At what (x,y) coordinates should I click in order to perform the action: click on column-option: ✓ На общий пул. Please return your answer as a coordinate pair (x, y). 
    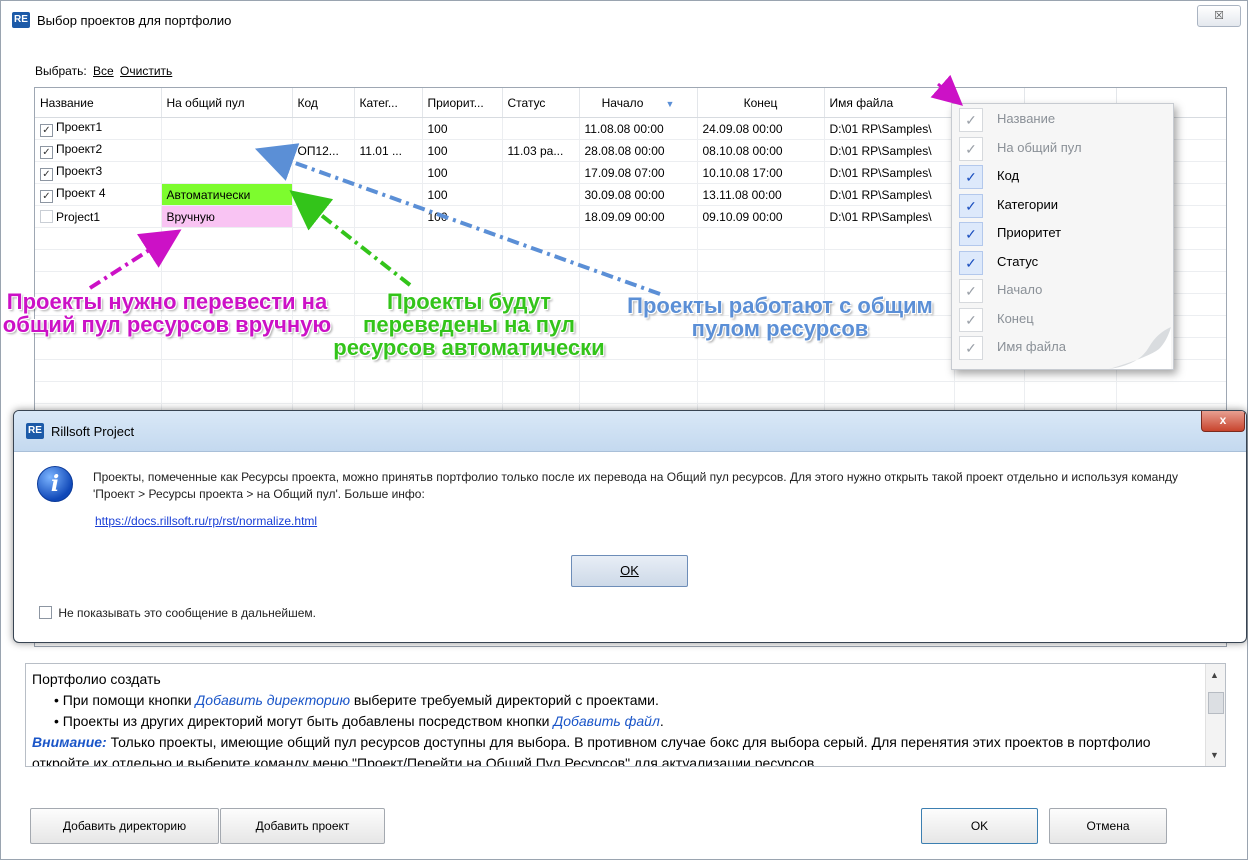
    Looking at the image, I should click on (1062, 148).